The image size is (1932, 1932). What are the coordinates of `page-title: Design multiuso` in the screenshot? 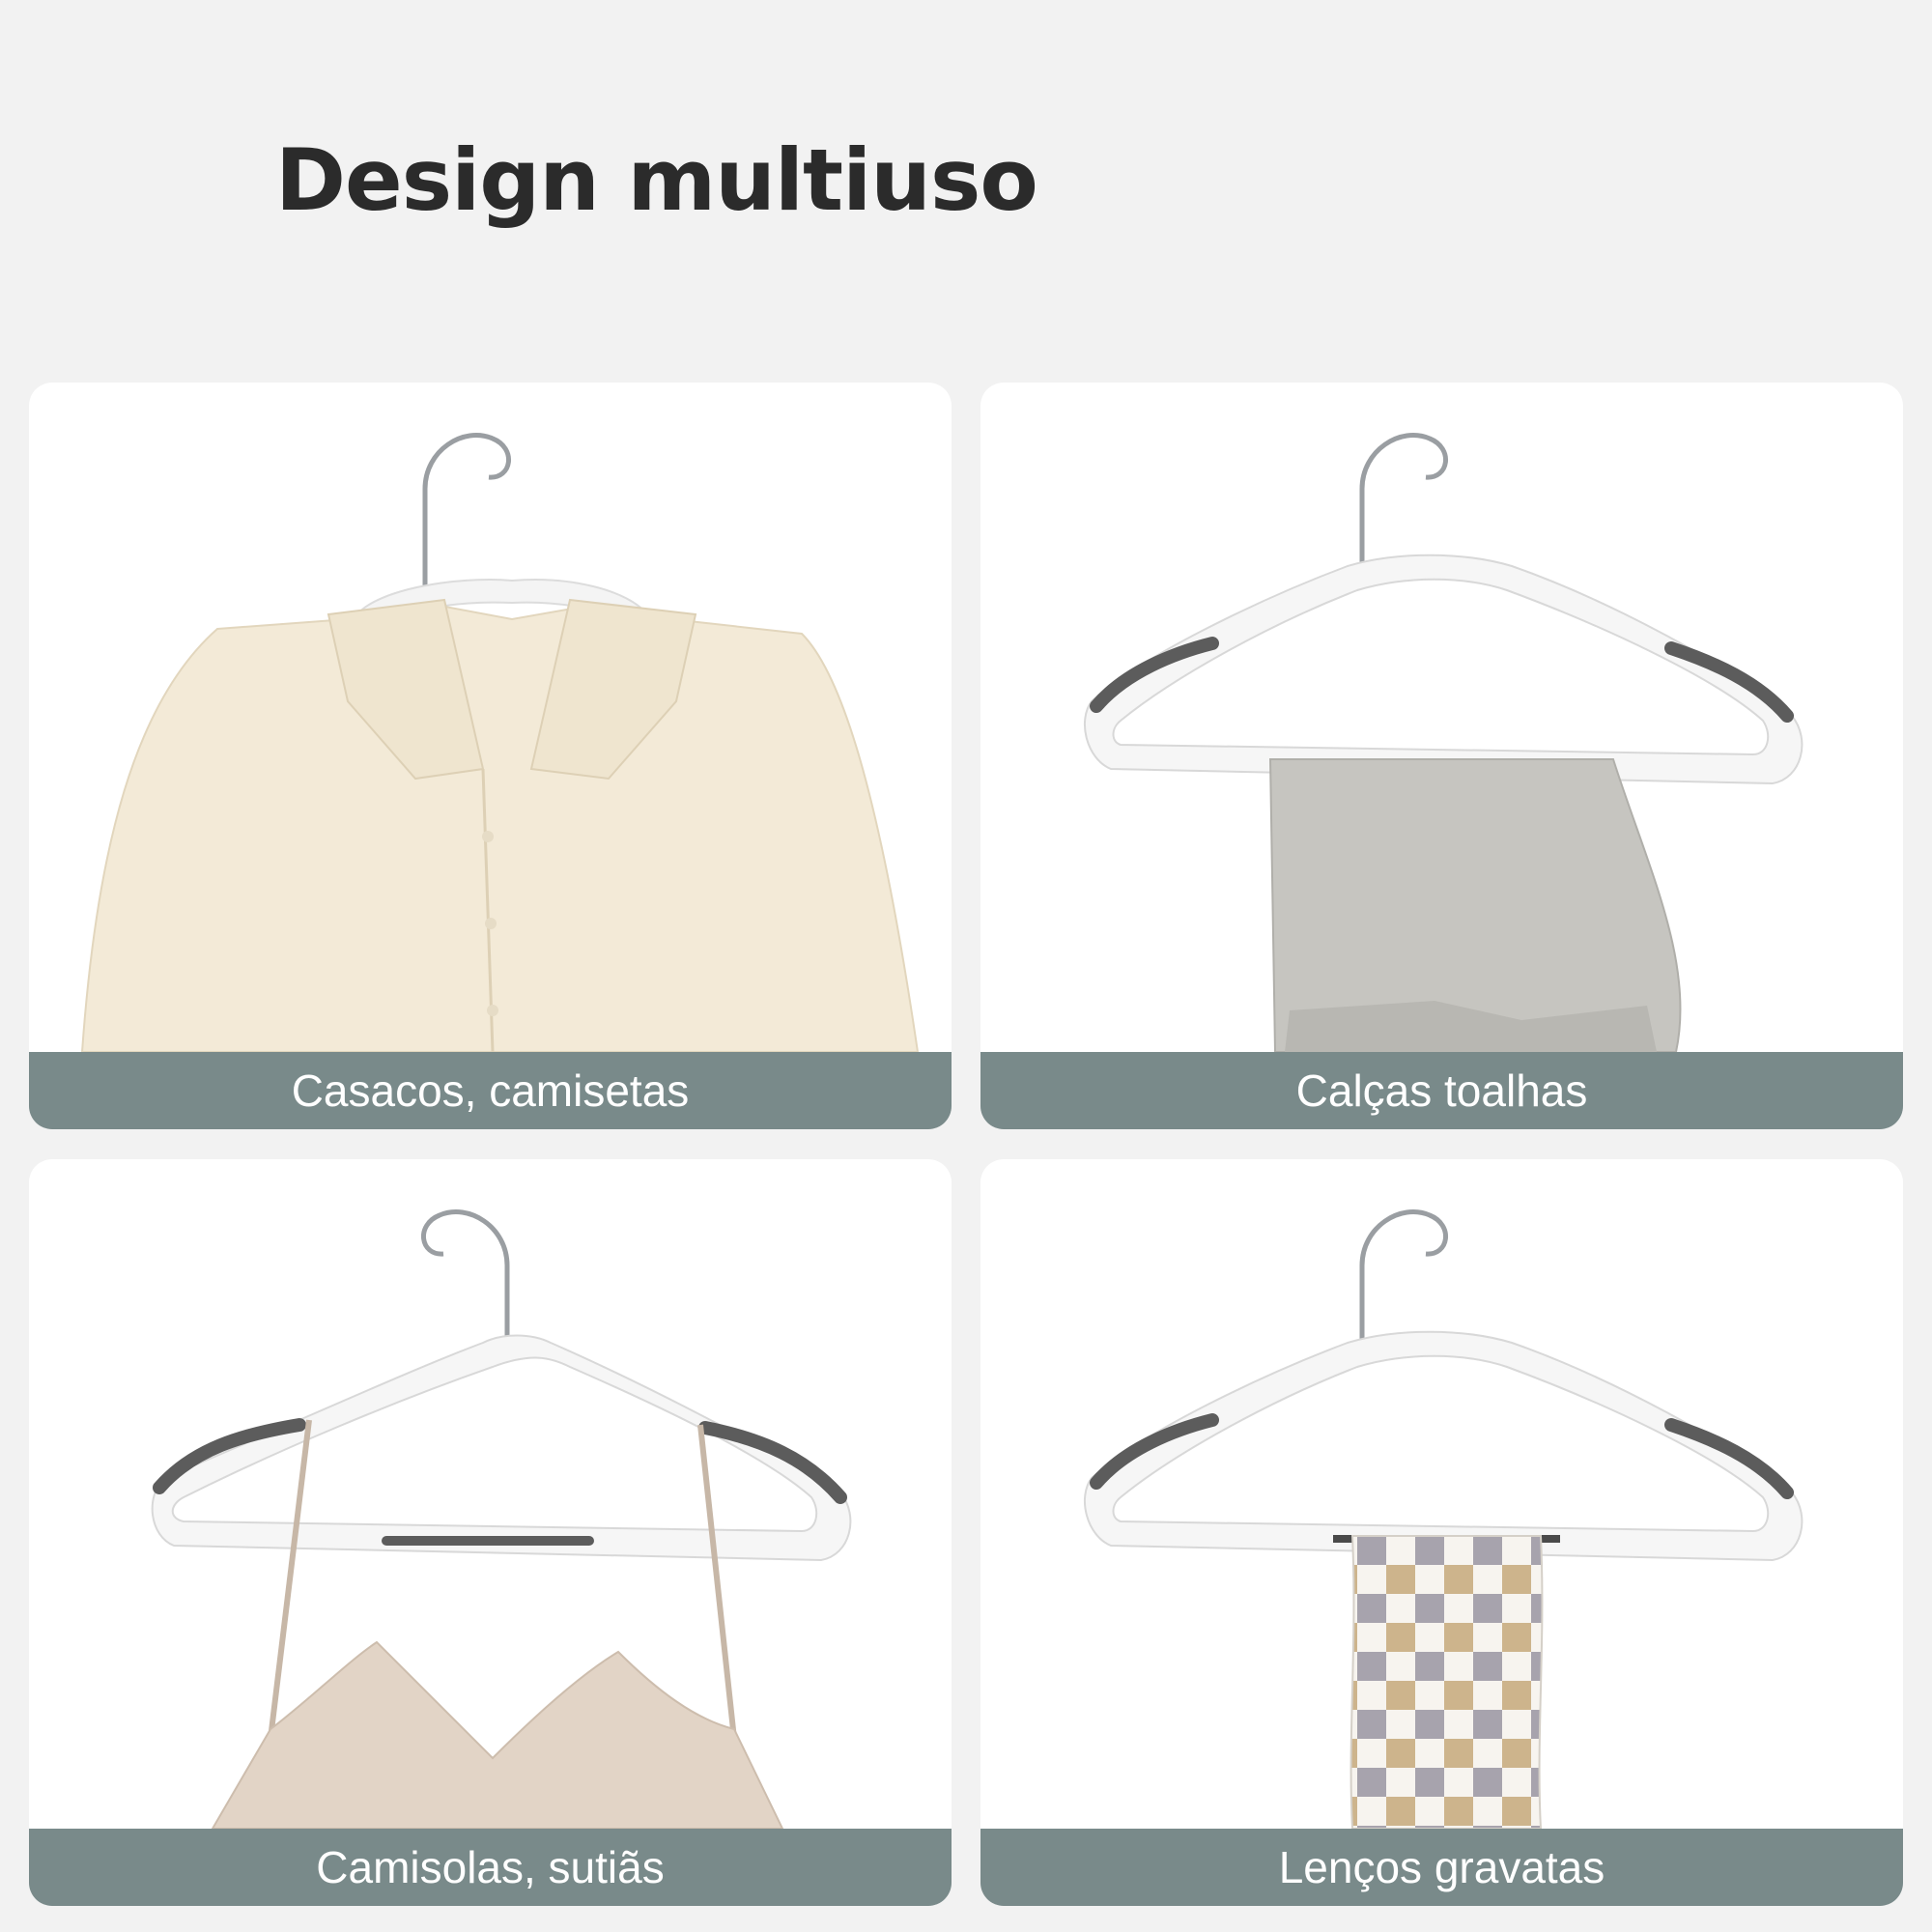 It's located at (656, 180).